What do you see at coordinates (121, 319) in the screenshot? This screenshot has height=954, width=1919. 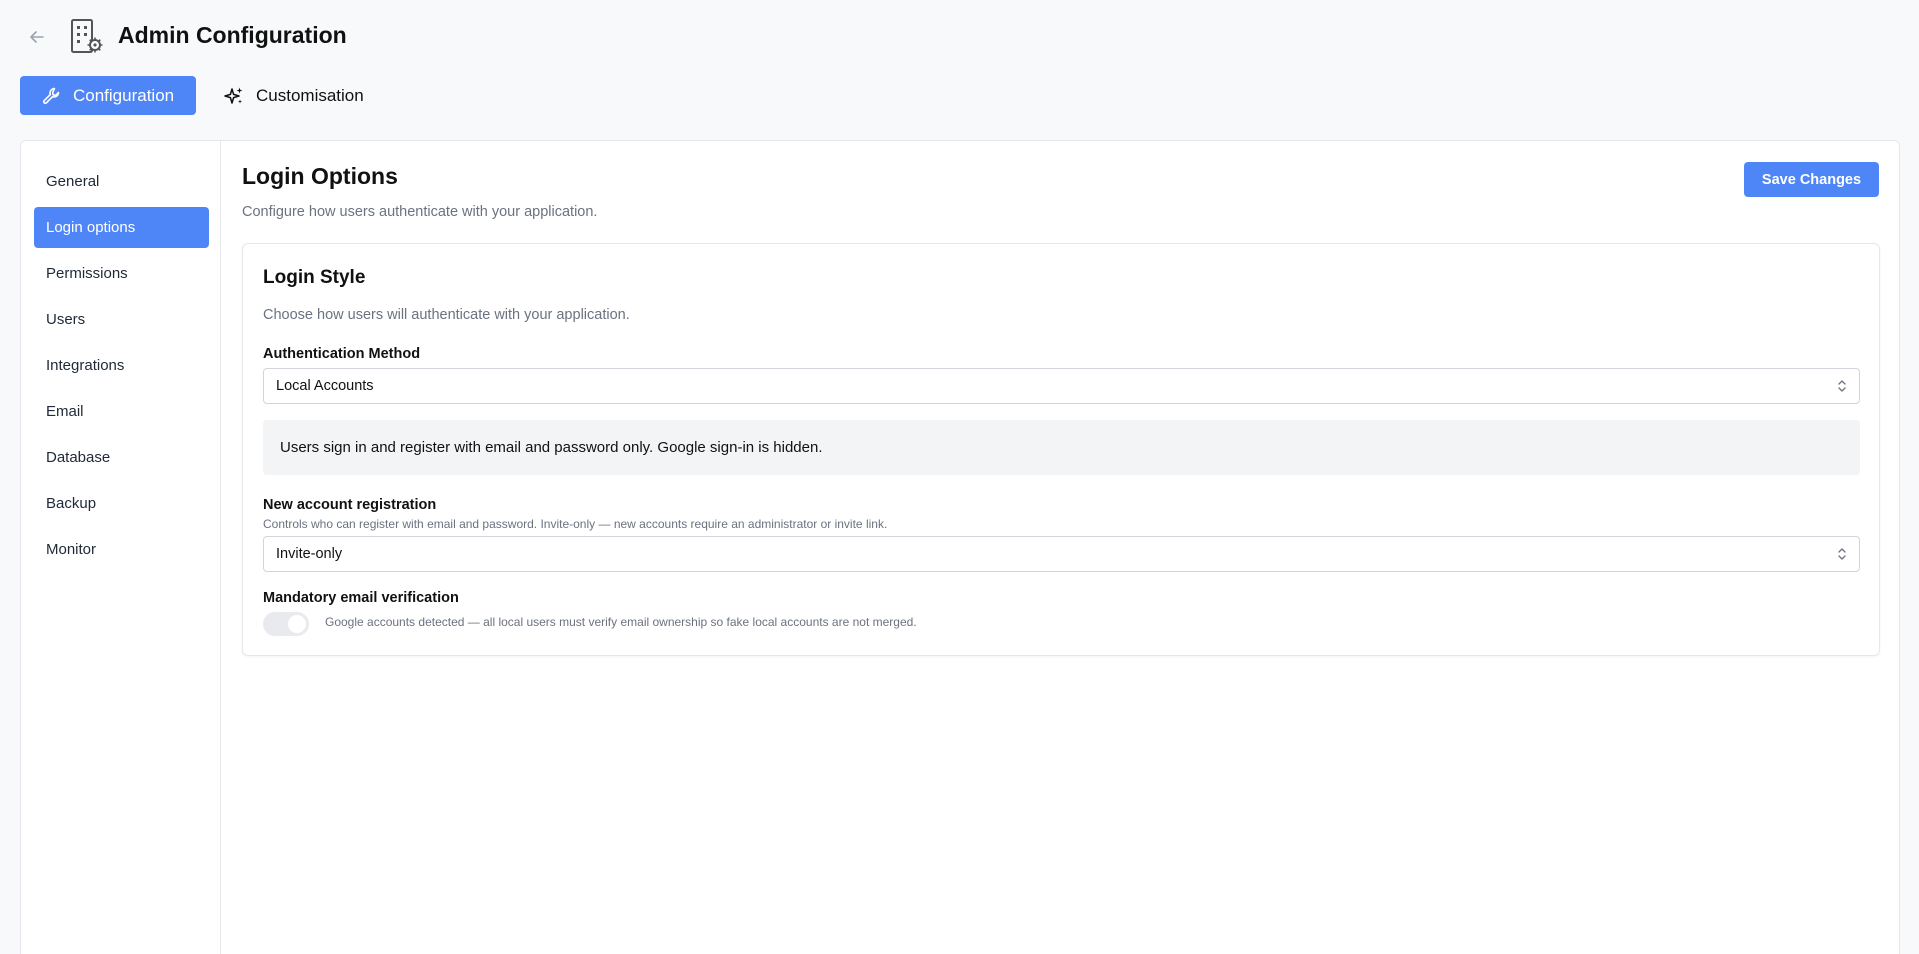 I see `sidebar-item-users: Users` at bounding box center [121, 319].